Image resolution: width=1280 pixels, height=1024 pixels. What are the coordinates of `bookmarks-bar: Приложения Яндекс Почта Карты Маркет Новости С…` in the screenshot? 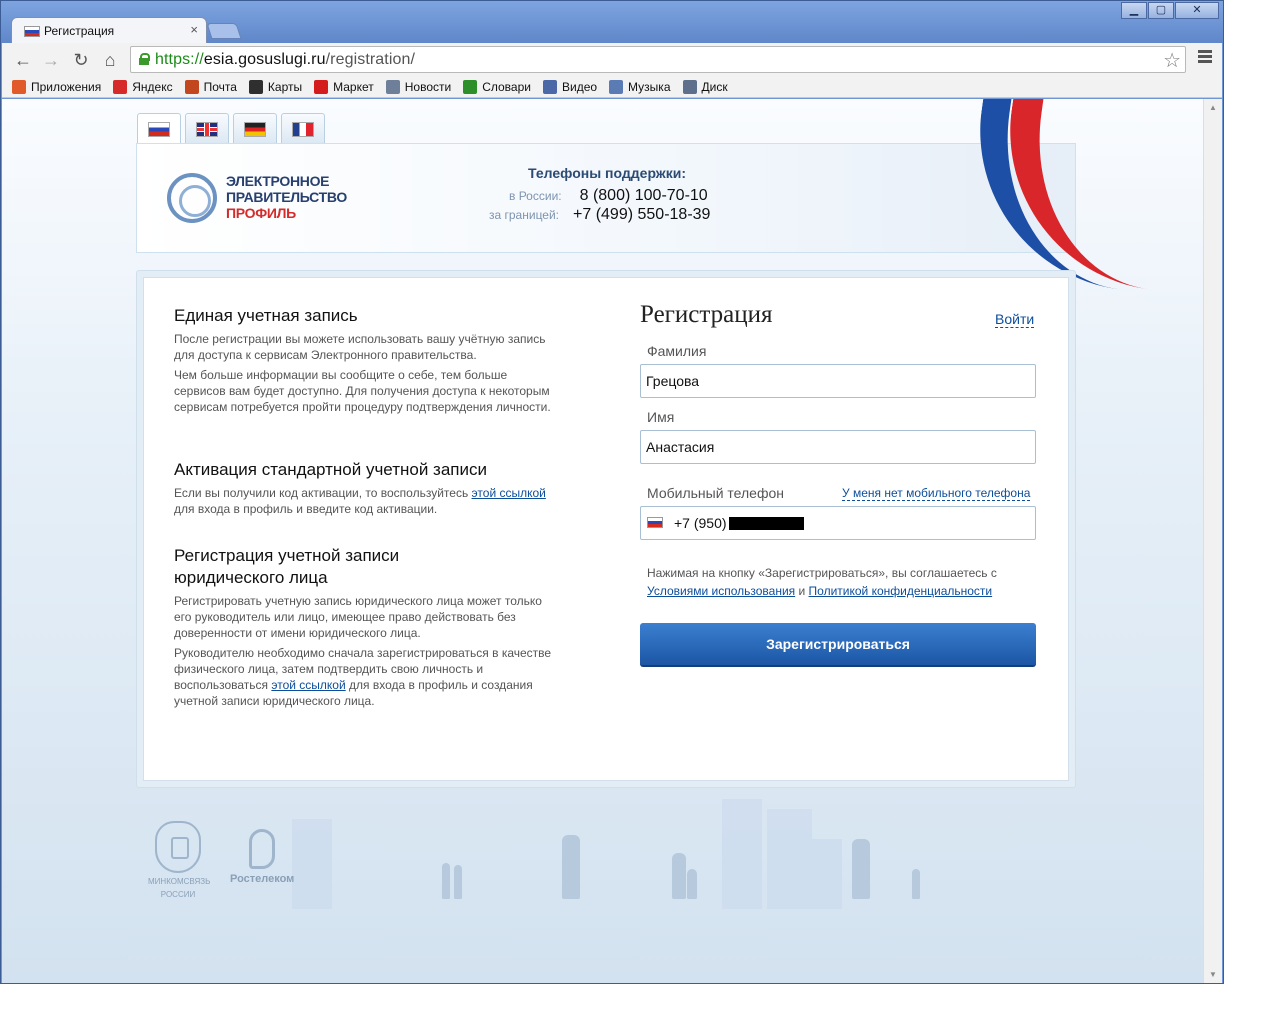 It's located at (612, 87).